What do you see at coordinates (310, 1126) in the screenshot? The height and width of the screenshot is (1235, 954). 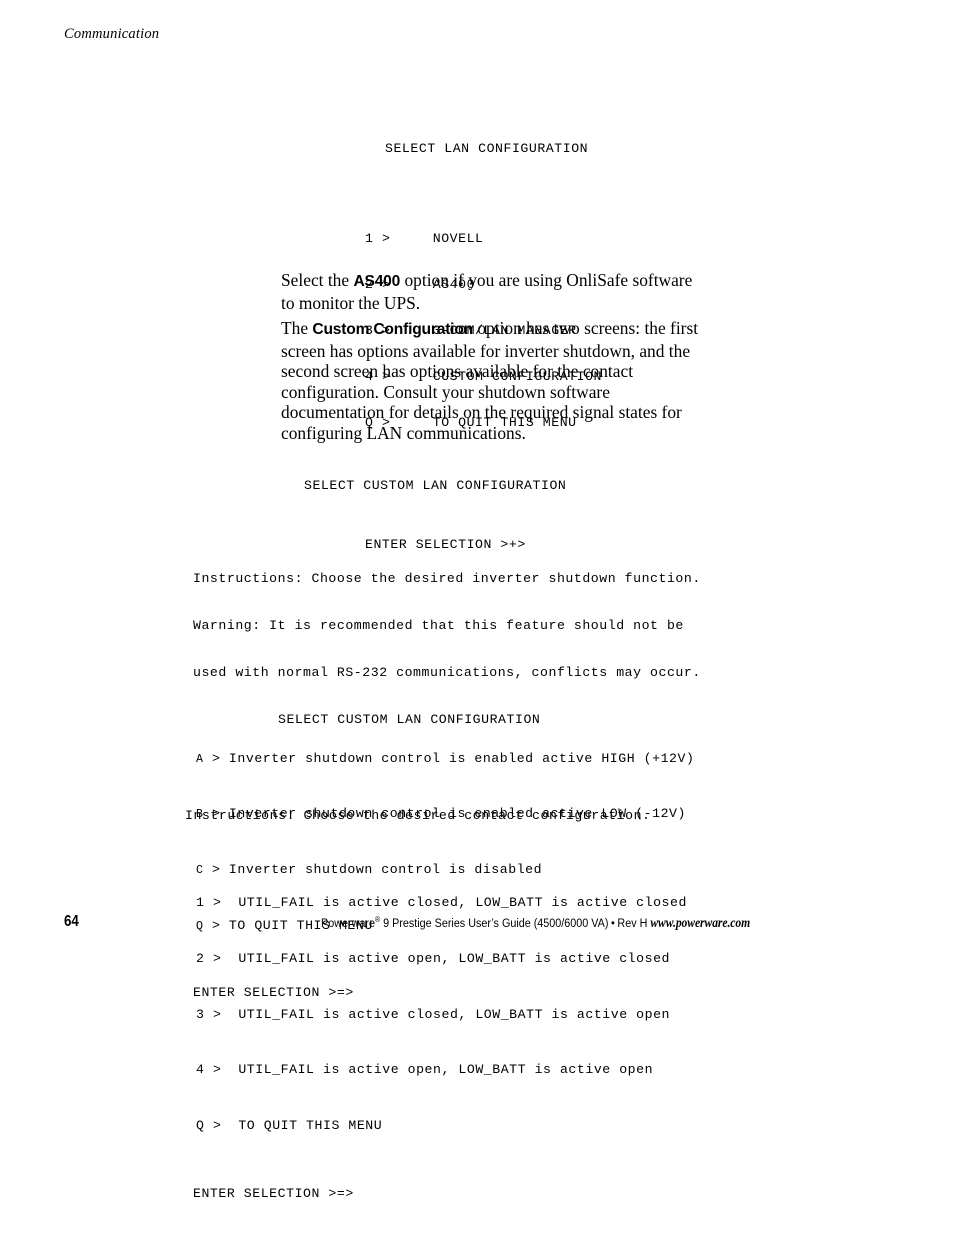 I see `menu-label: TO QUIT THIS MENU` at bounding box center [310, 1126].